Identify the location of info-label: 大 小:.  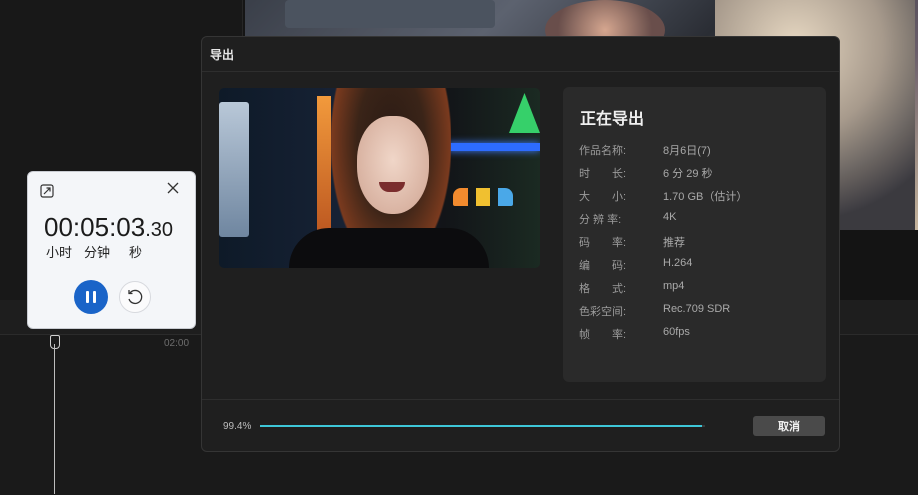
(603, 197).